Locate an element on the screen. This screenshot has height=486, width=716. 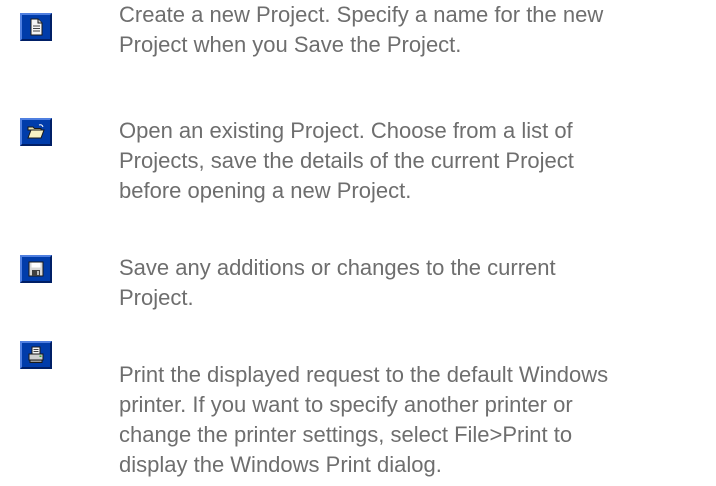
open-folder-icon is located at coordinates (36, 132).